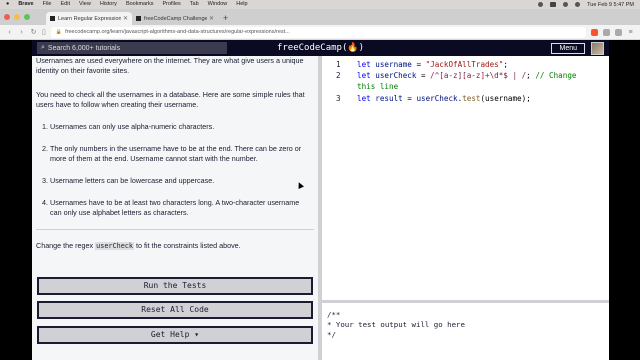  Describe the element at coordinates (140, 4) in the screenshot. I see `menu-bookmarks: Bookmarks` at that location.